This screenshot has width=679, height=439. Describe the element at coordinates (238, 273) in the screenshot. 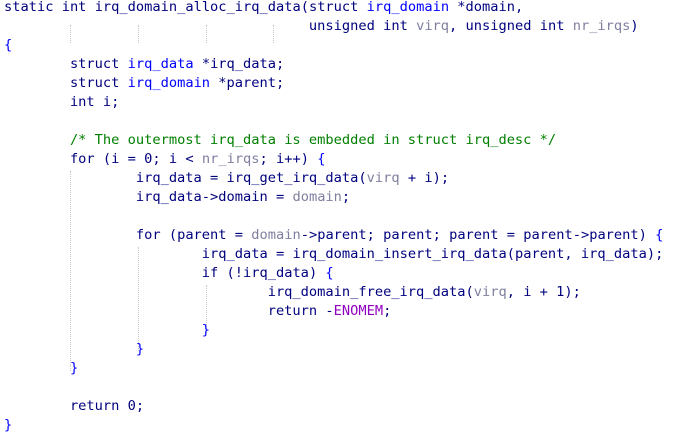

I see `code-token: !` at that location.